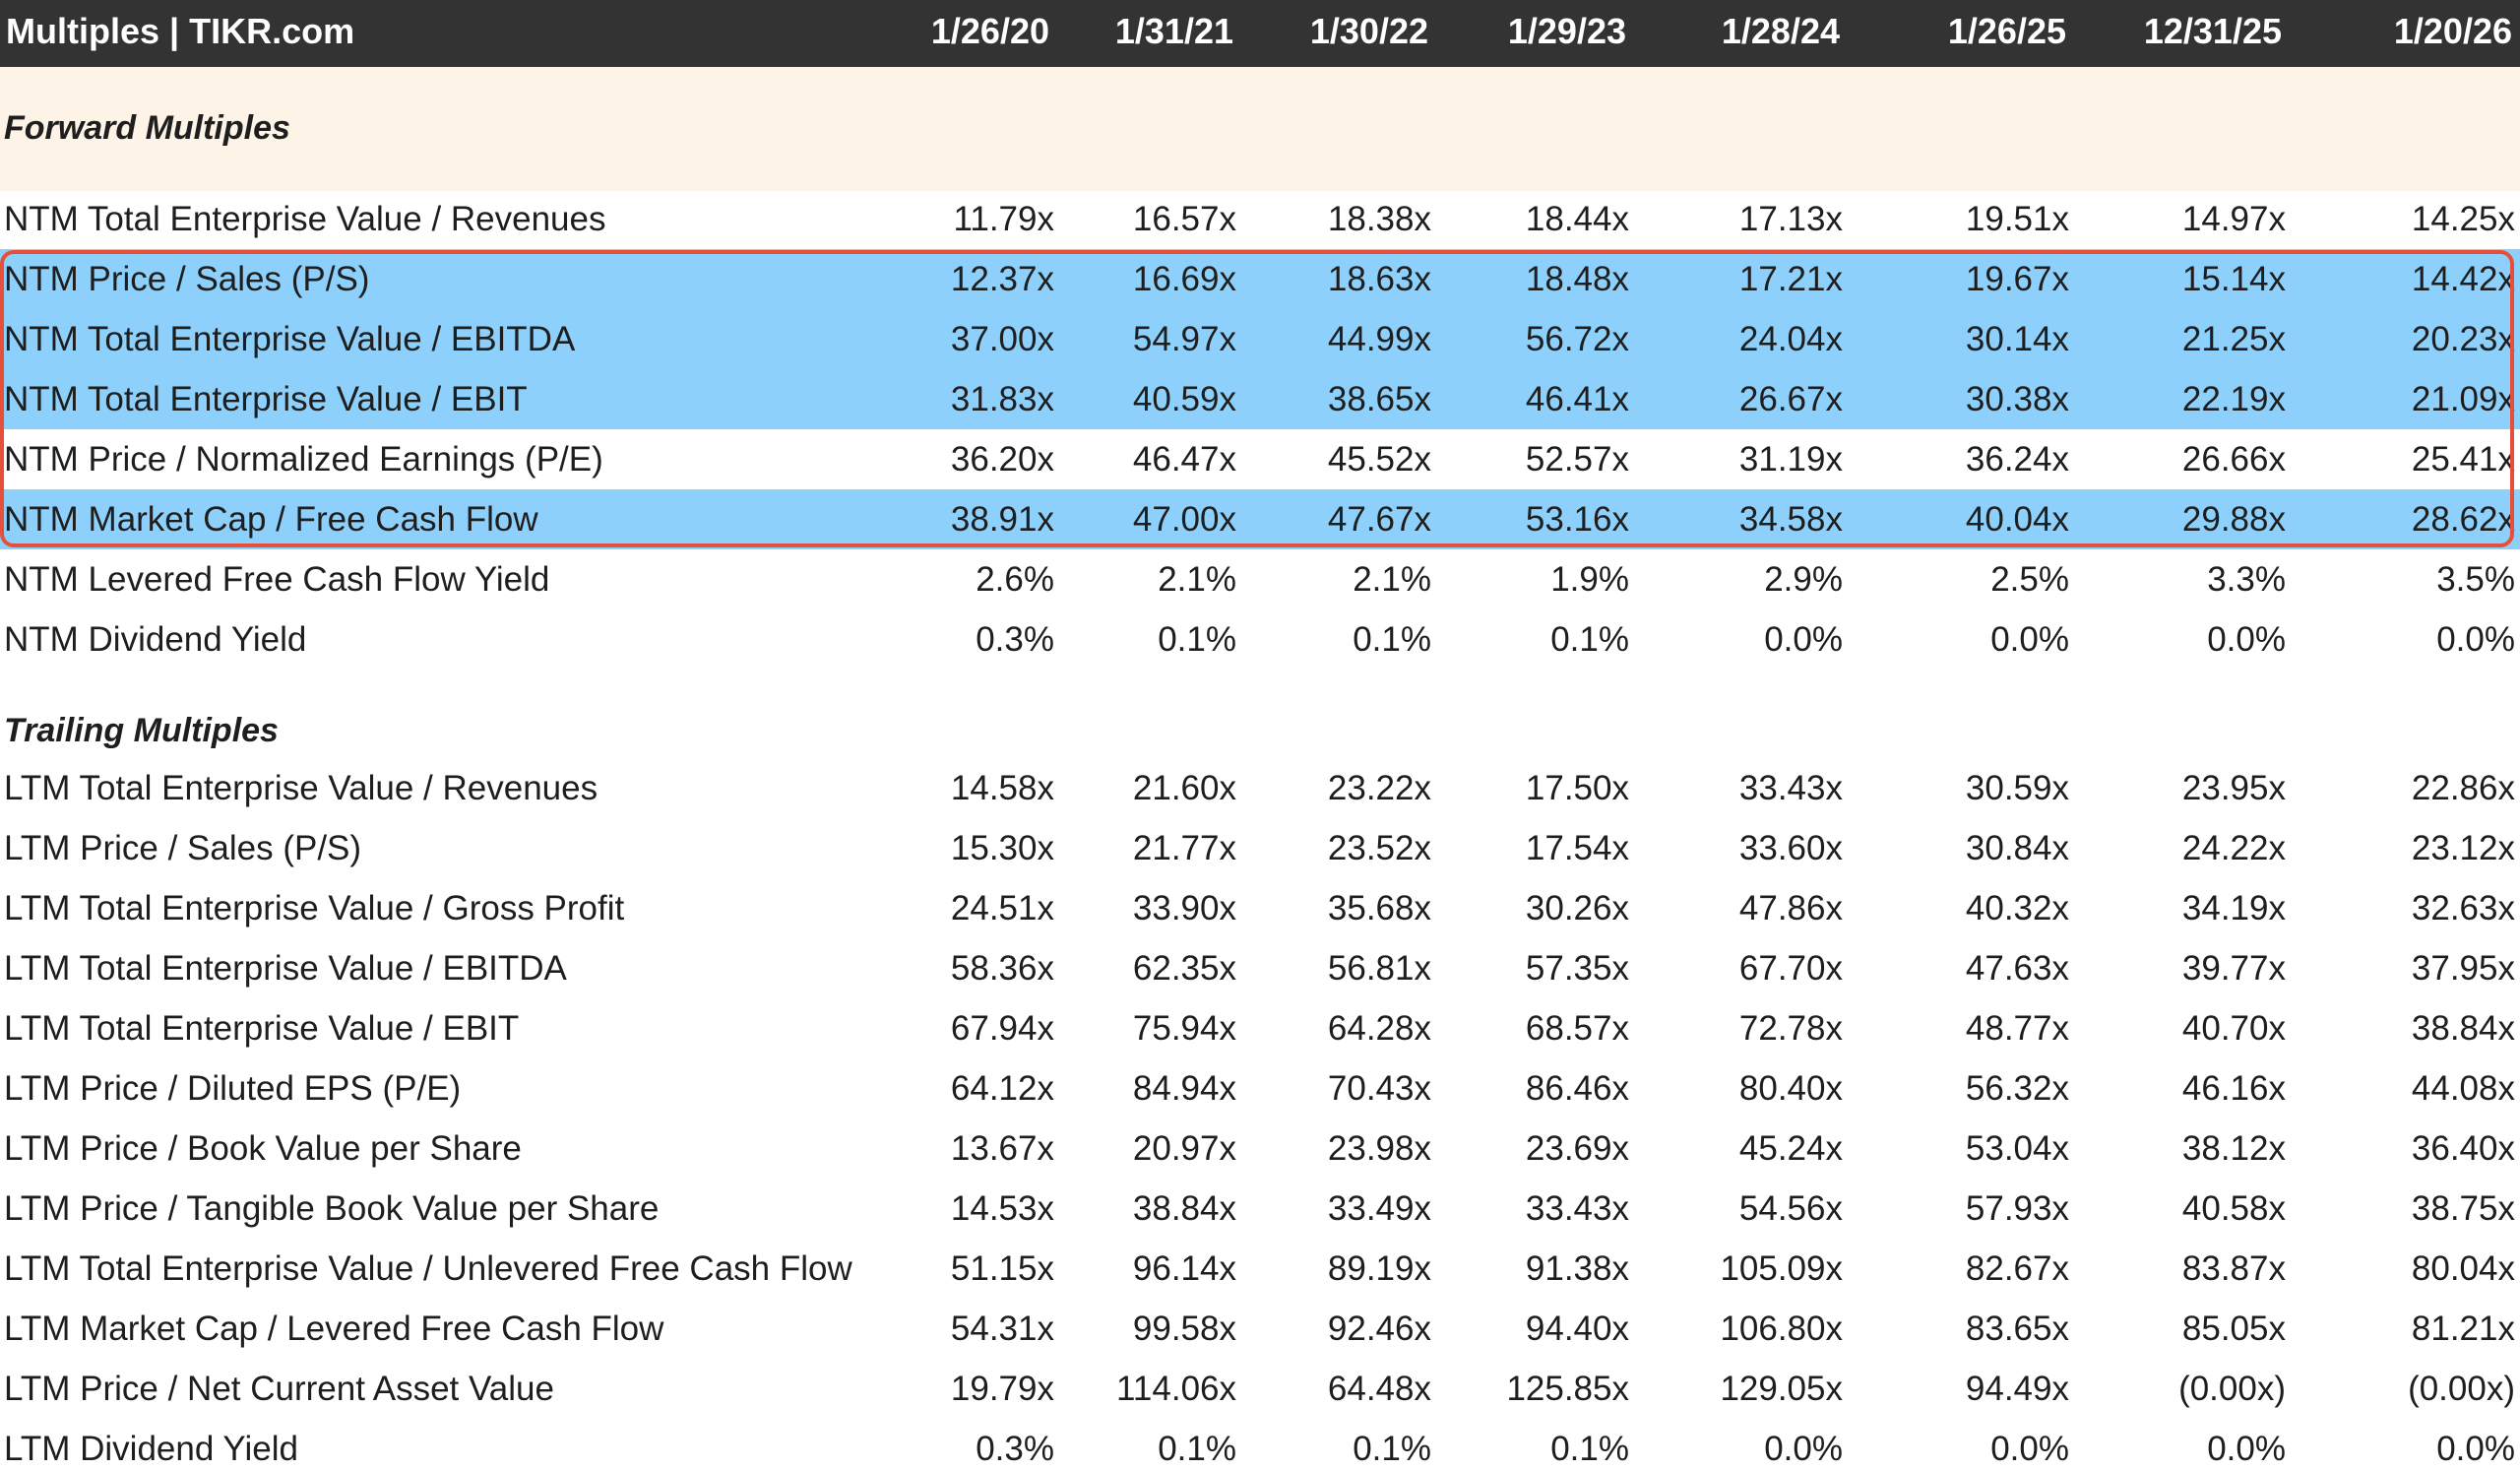 This screenshot has width=2520, height=1470. I want to click on table-cell: 89.19x, so click(1379, 1268).